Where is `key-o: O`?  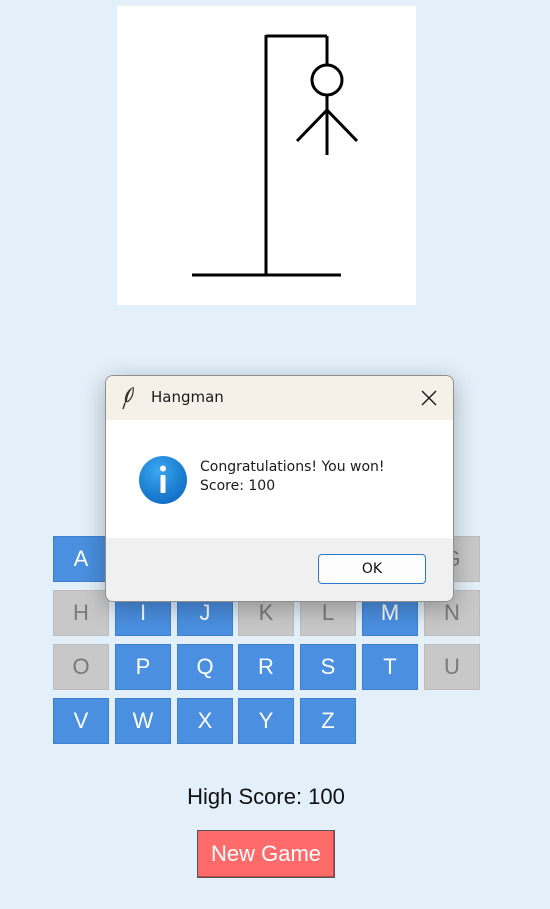 key-o: O is located at coordinates (81, 667).